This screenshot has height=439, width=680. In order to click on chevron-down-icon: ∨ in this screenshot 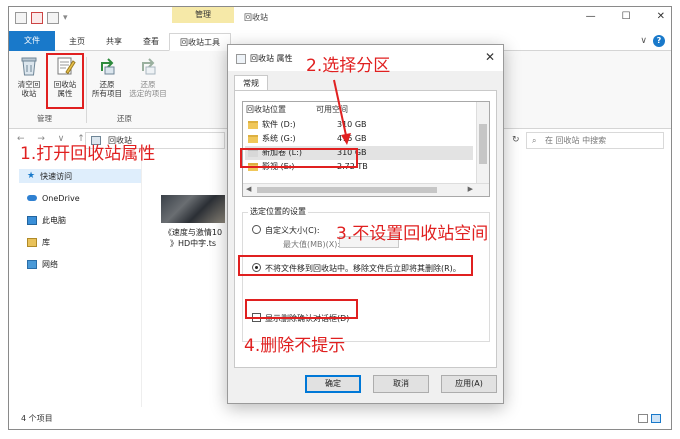, I will do `click(643, 41)`.